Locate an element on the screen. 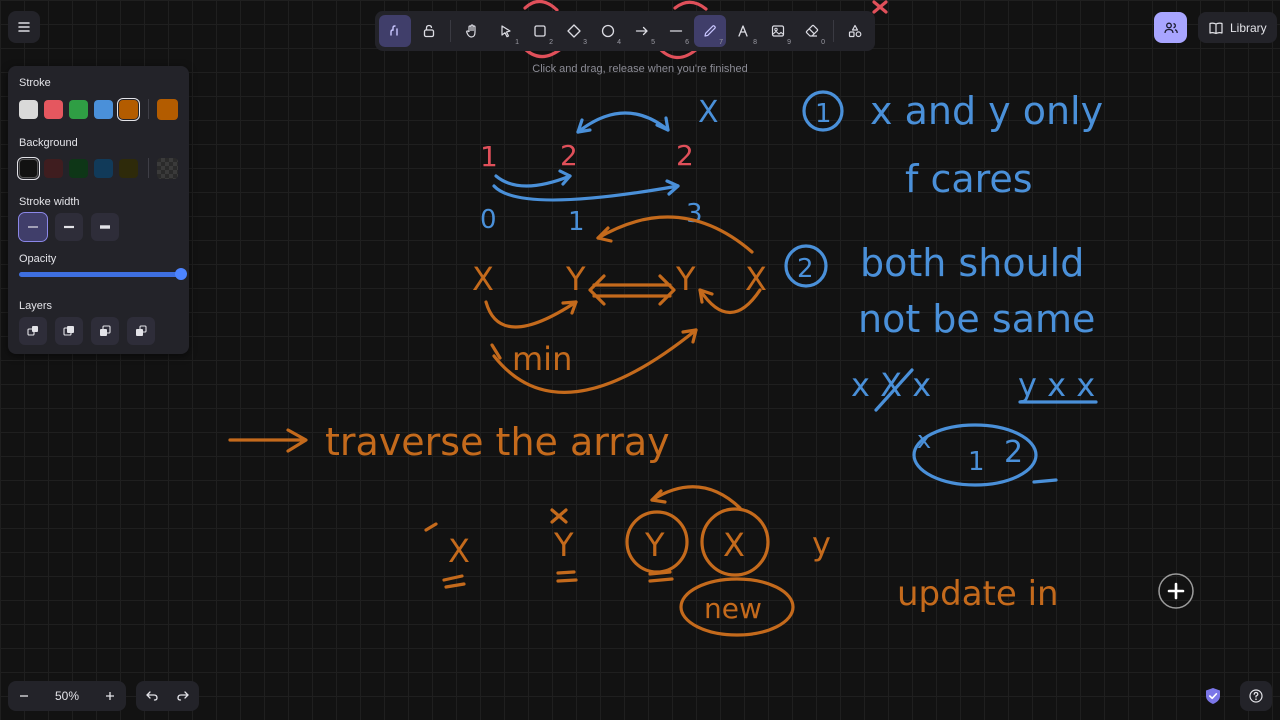  bring-forward-button is located at coordinates (105, 331).